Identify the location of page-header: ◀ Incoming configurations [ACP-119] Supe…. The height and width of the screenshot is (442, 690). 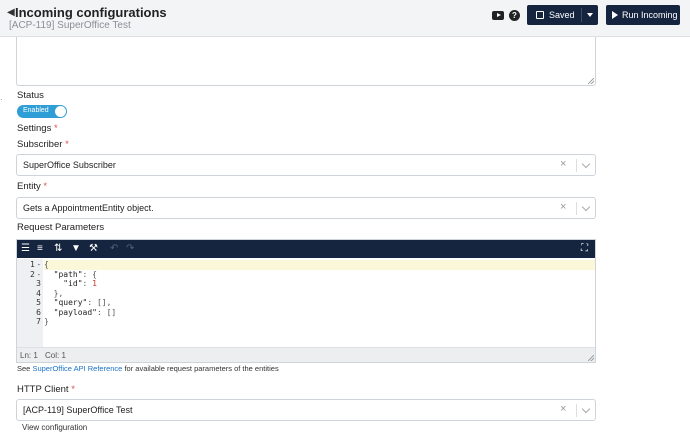
(345, 18).